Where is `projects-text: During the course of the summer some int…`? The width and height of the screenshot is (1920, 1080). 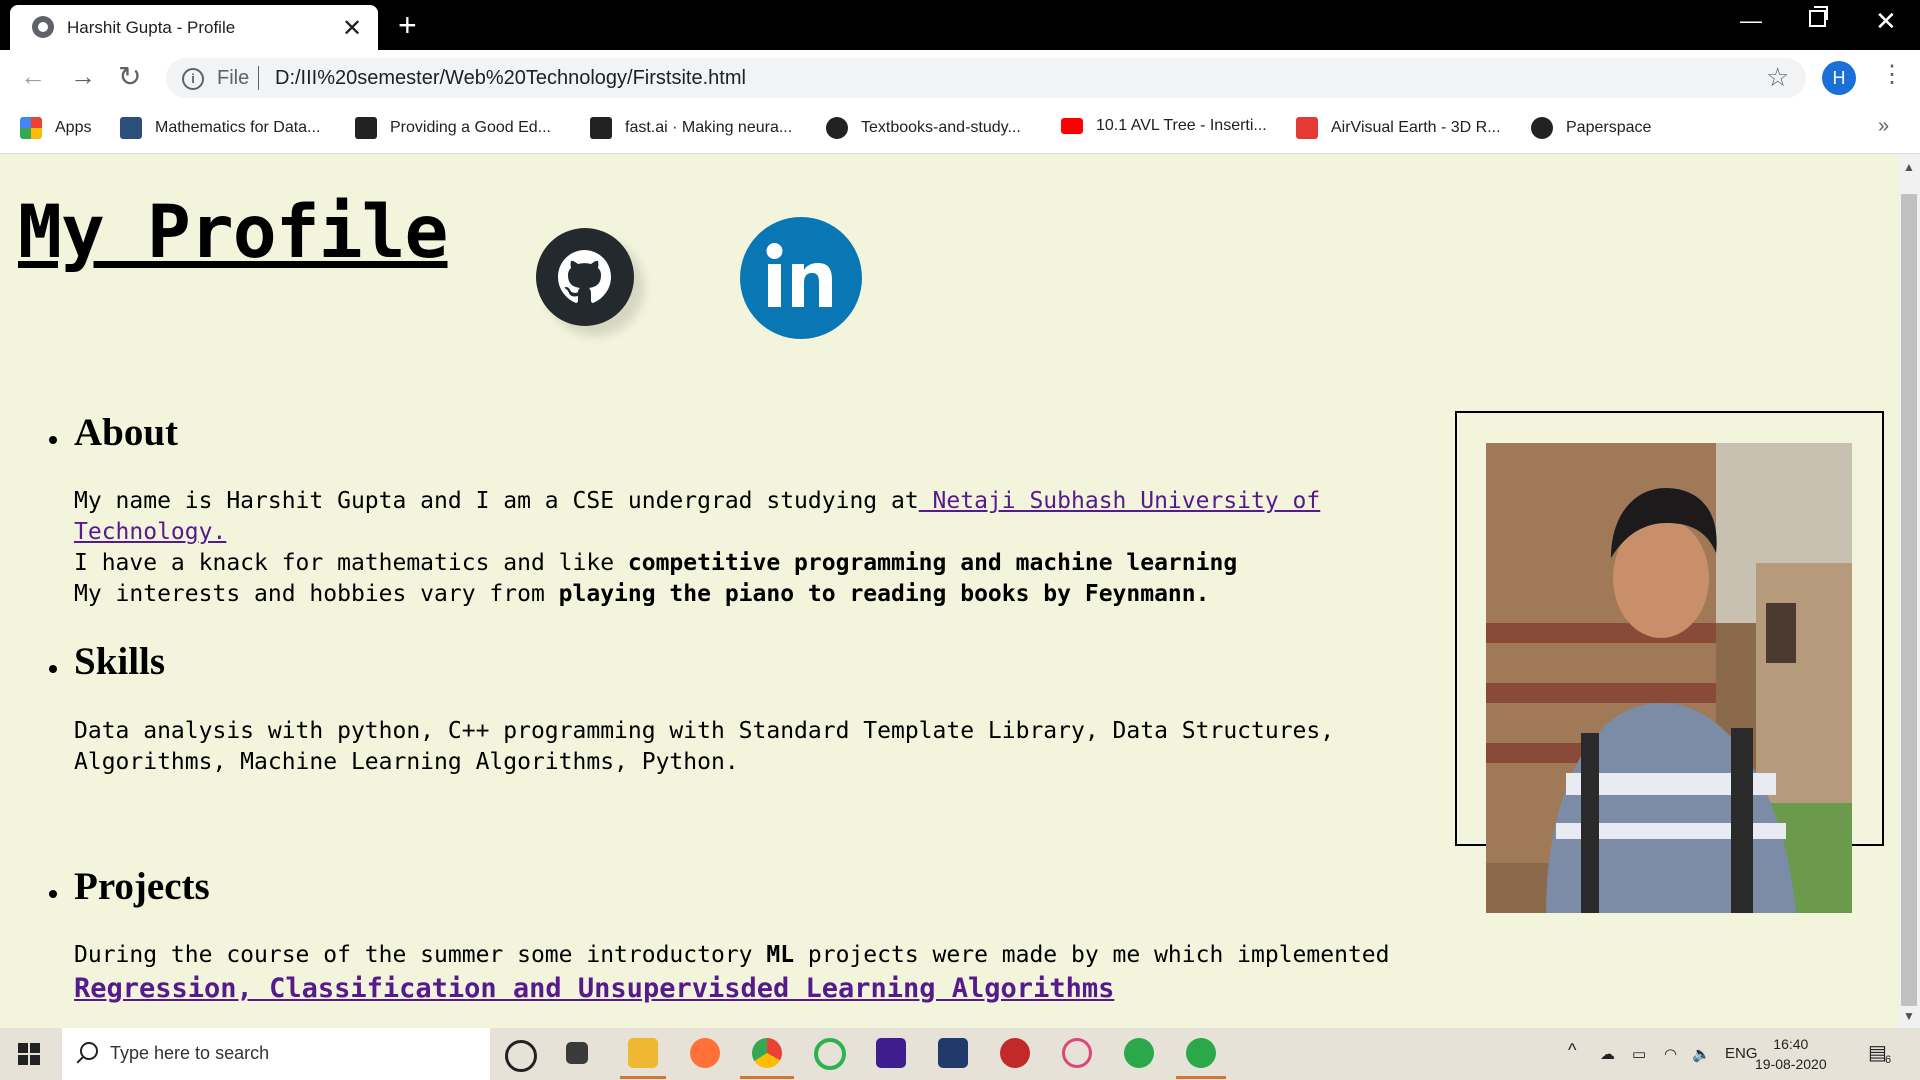 projects-text: During the course of the summer some int… is located at coordinates (420, 955).